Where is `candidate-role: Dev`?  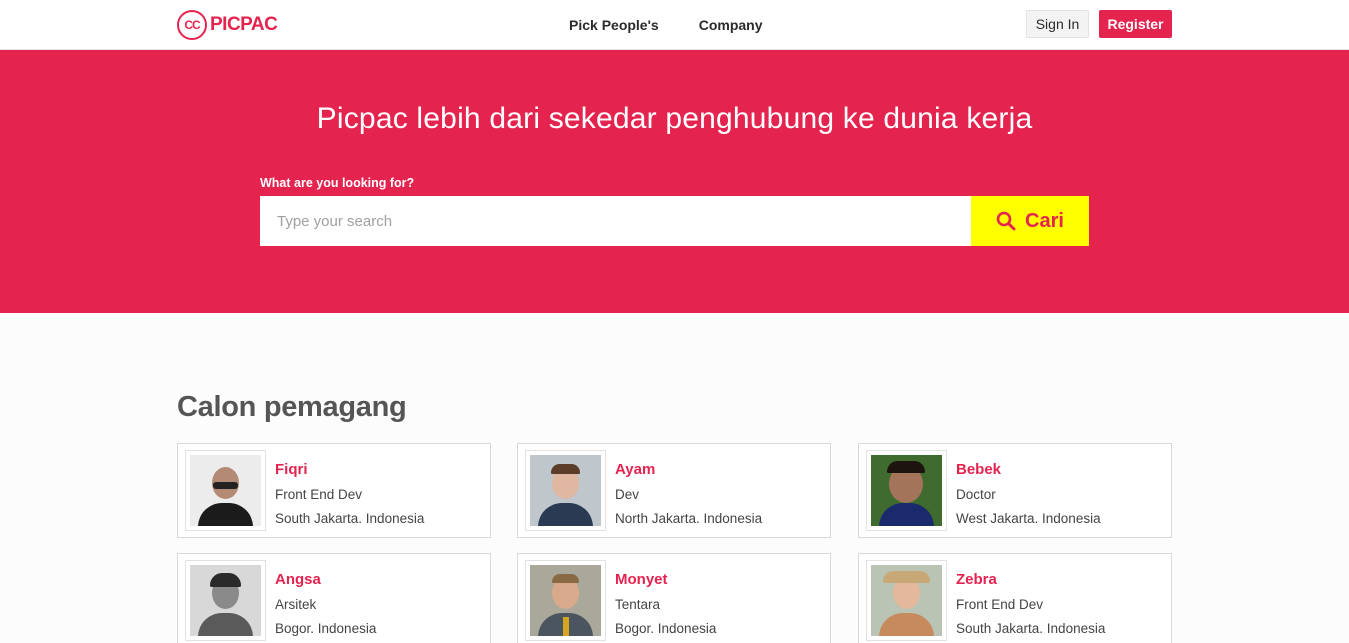
candidate-role: Dev is located at coordinates (627, 494).